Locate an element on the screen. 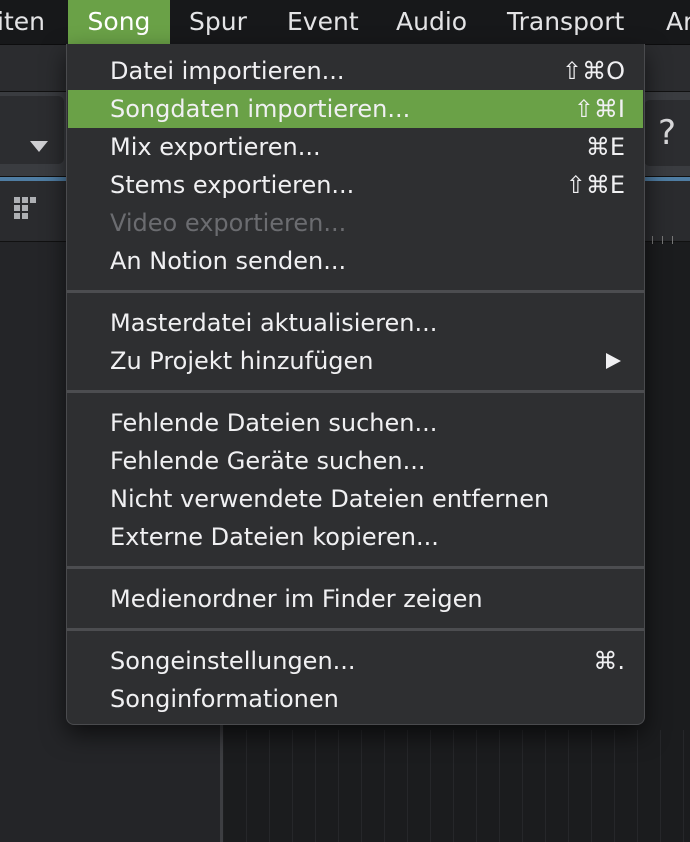  menu-bar: iten Song Spur Event Audio Transport Ar is located at coordinates (345, 22).